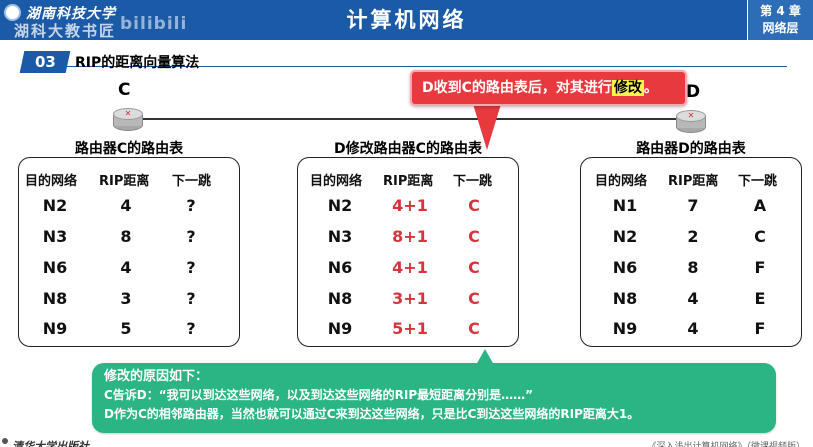  I want to click on book-title: 《深入浅出计算机网络》（微课视频版）, so click(726, 444).